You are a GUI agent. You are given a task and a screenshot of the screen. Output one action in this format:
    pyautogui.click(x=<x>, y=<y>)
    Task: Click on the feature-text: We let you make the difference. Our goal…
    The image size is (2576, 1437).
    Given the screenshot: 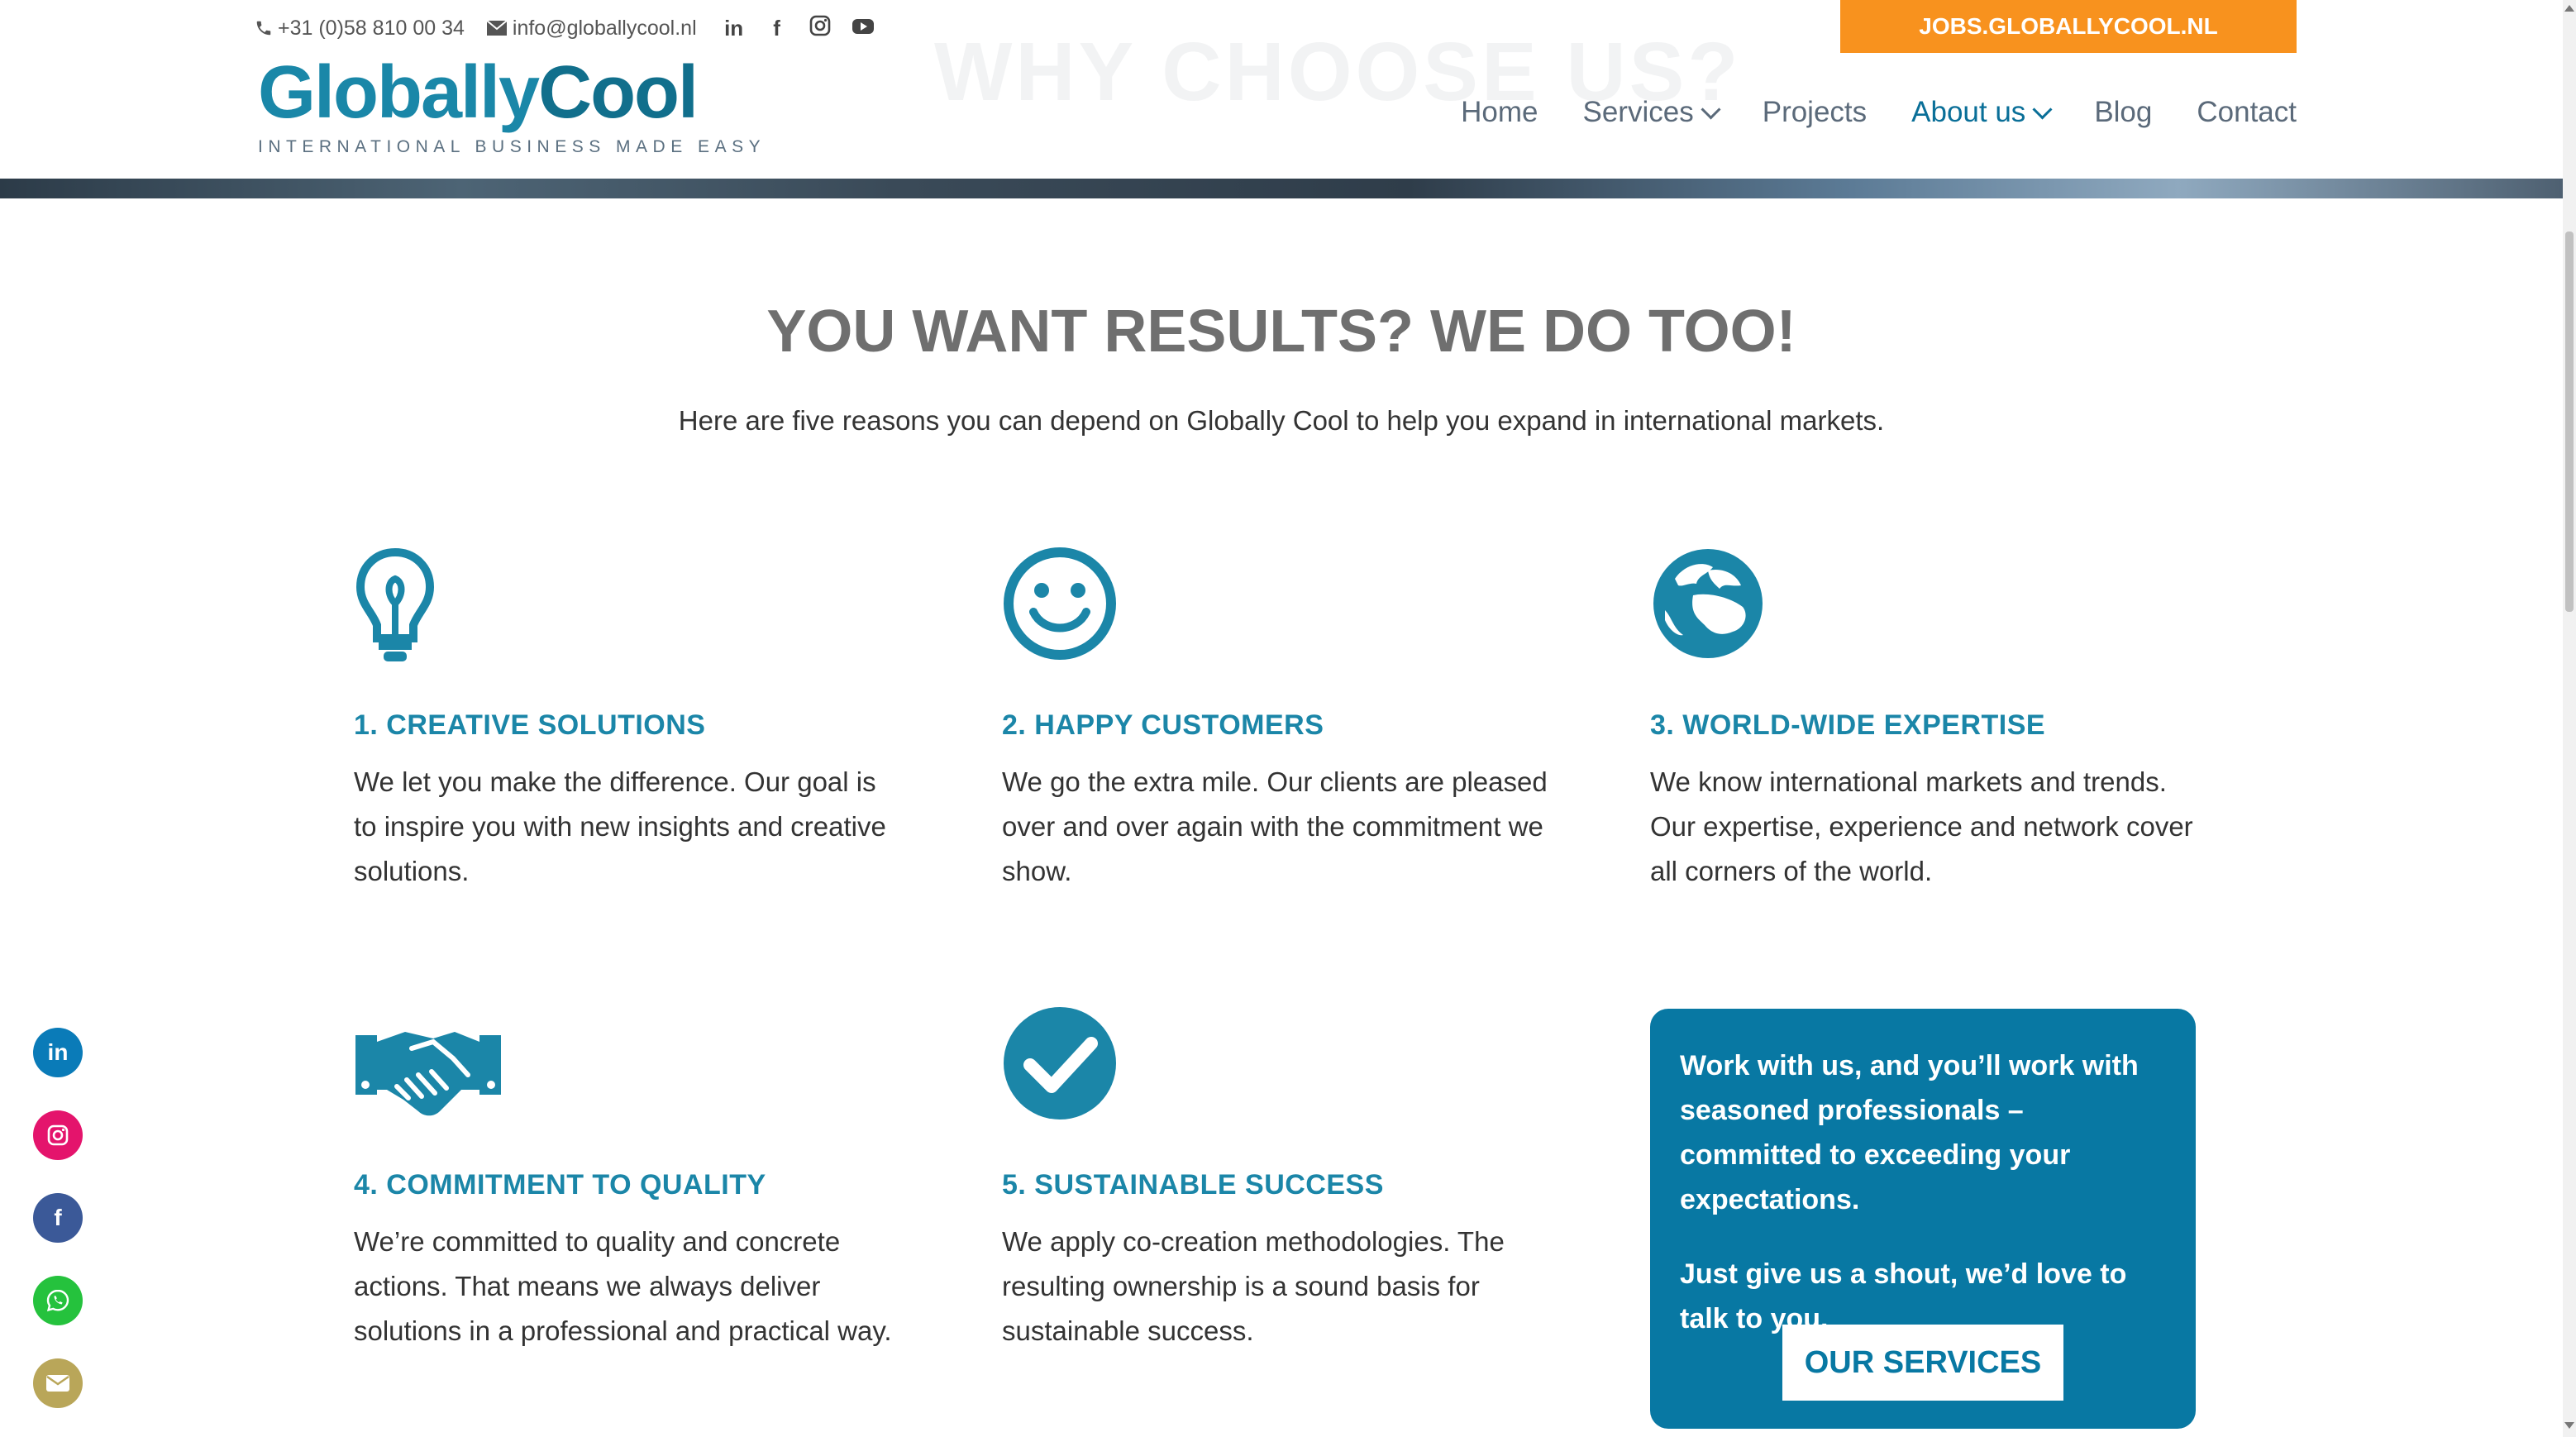 What is the action you would take?
    pyautogui.click(x=620, y=826)
    